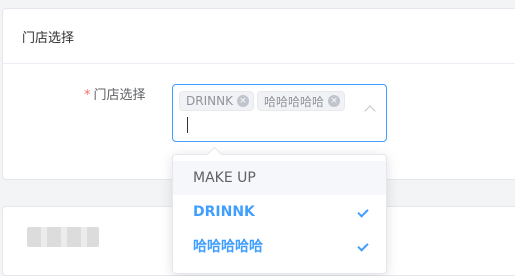  I want to click on tag-label: DRINNK, so click(209, 101).